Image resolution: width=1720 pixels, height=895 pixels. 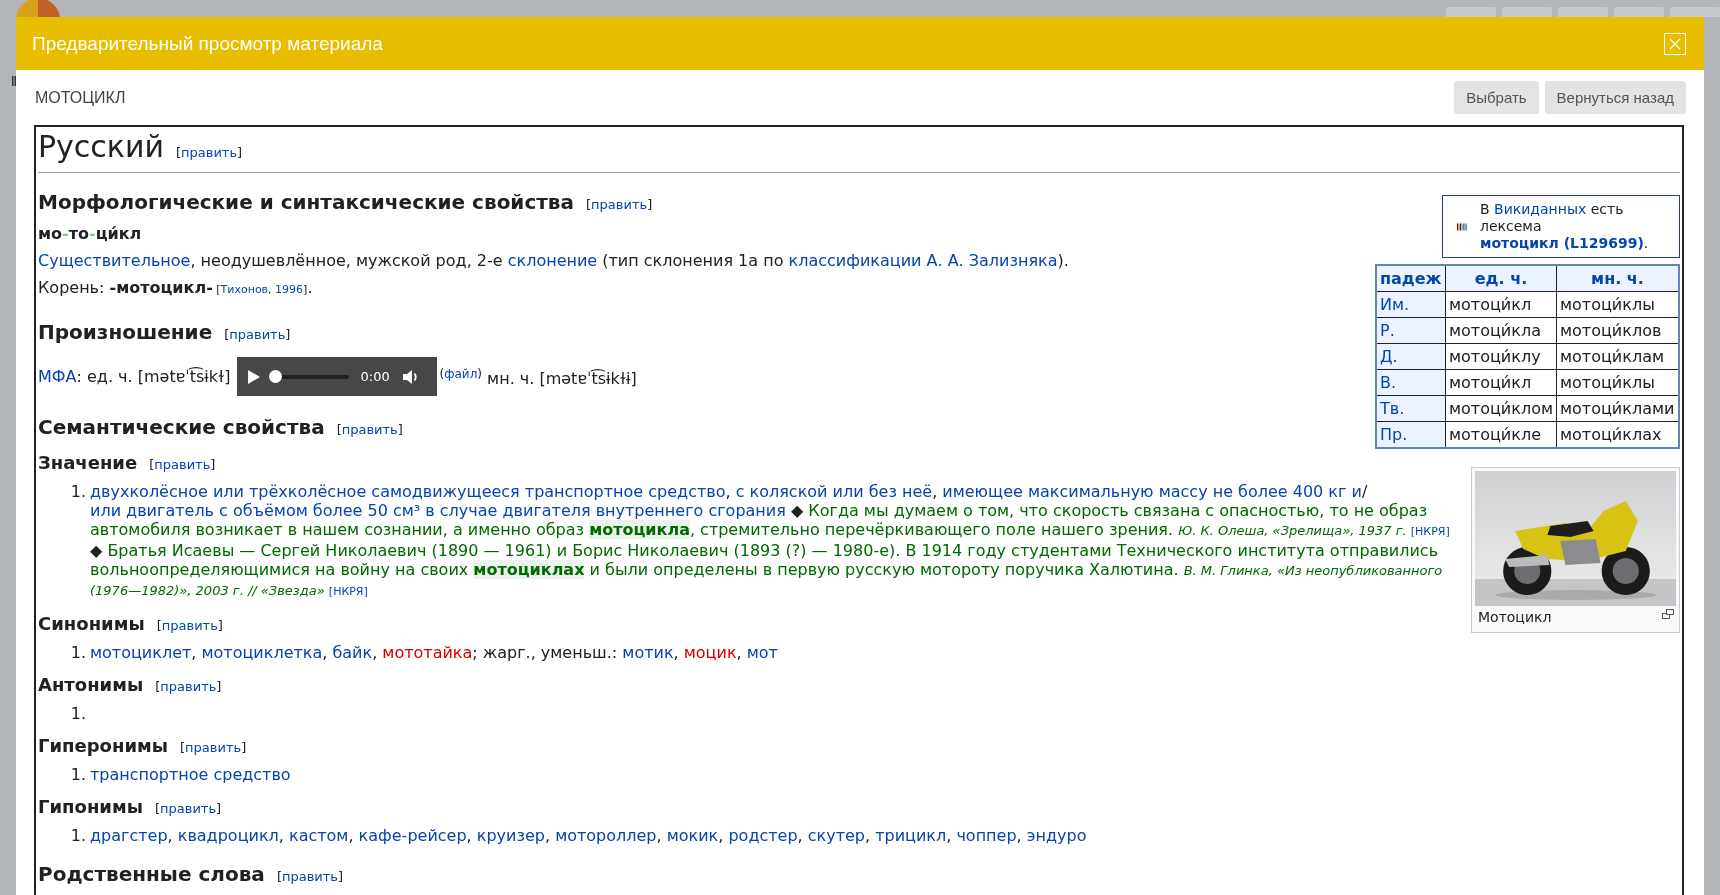 I want to click on missing-page-link: моцик, so click(x=710, y=652).